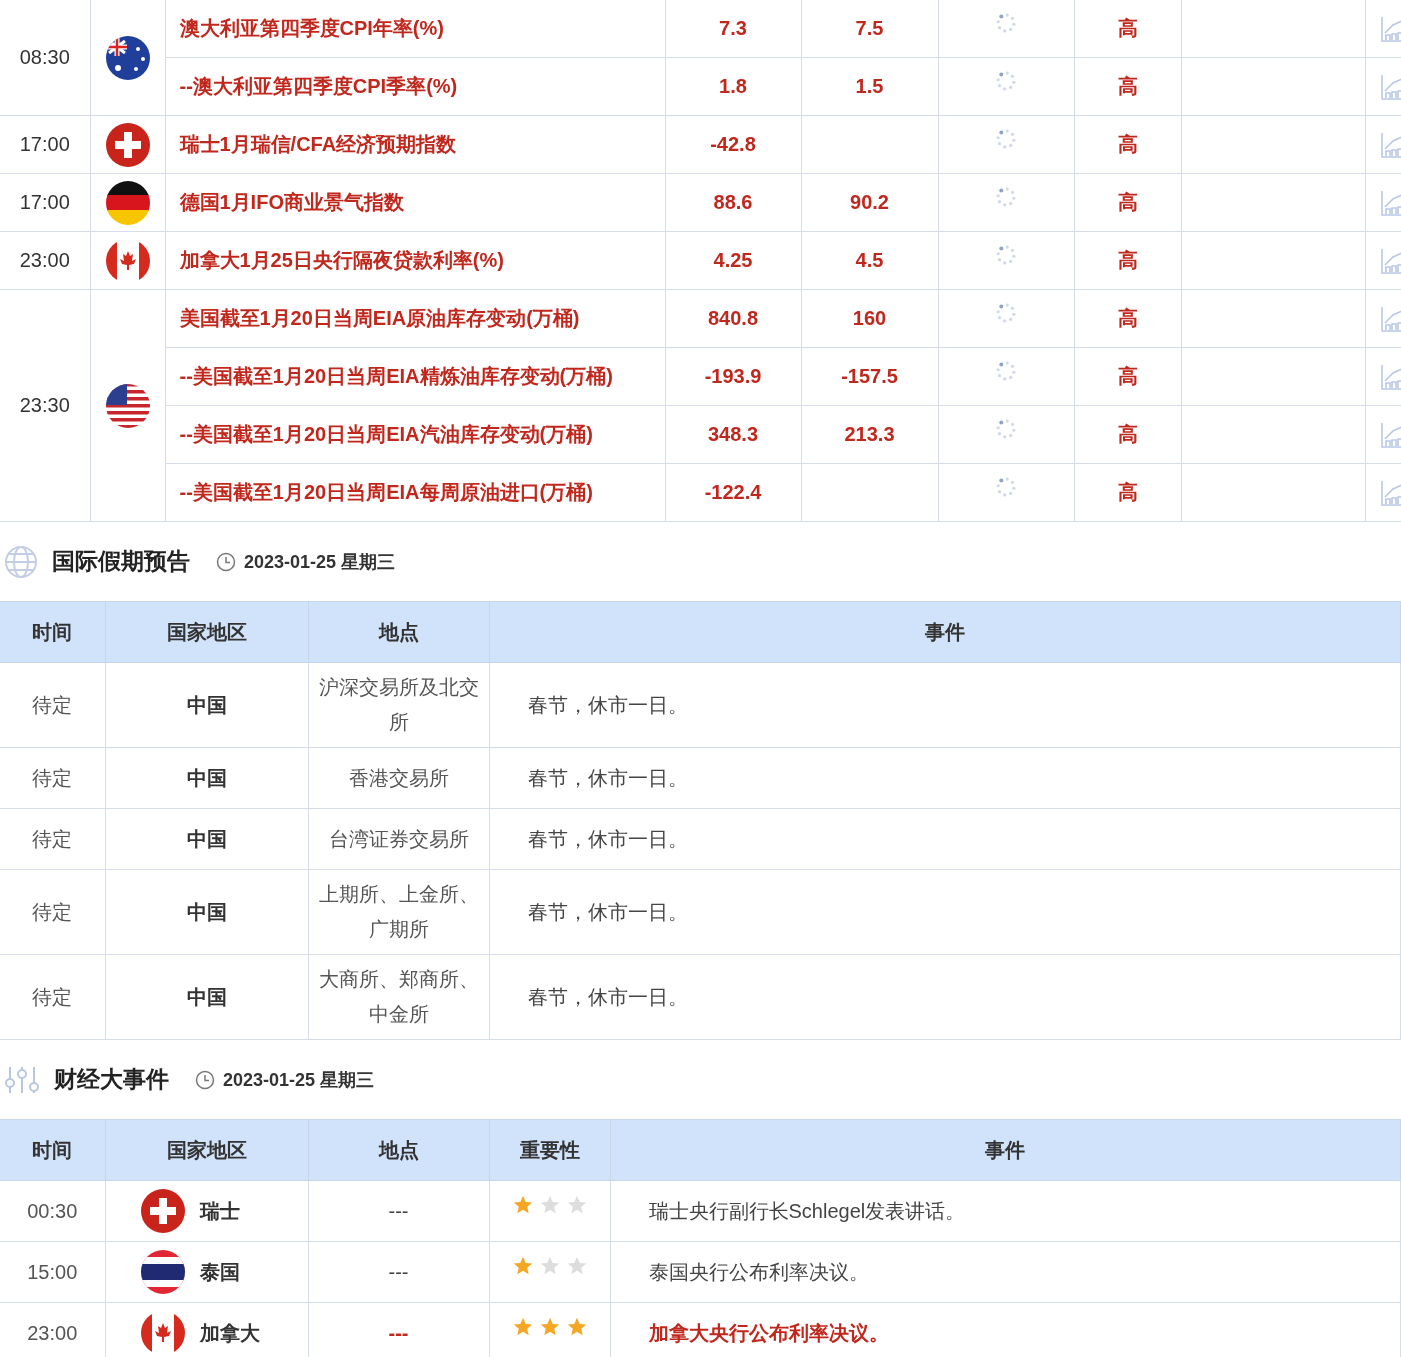 The image size is (1401, 1357). What do you see at coordinates (219, 1272) in the screenshot?
I see `country-name: 泰国` at bounding box center [219, 1272].